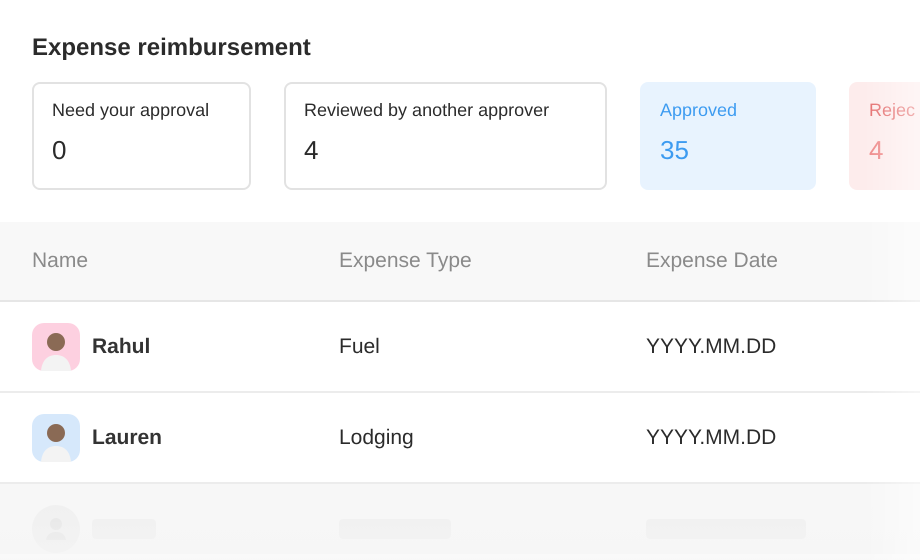 The height and width of the screenshot is (560, 920). What do you see at coordinates (376, 438) in the screenshot?
I see `table-cell: Lodging` at bounding box center [376, 438].